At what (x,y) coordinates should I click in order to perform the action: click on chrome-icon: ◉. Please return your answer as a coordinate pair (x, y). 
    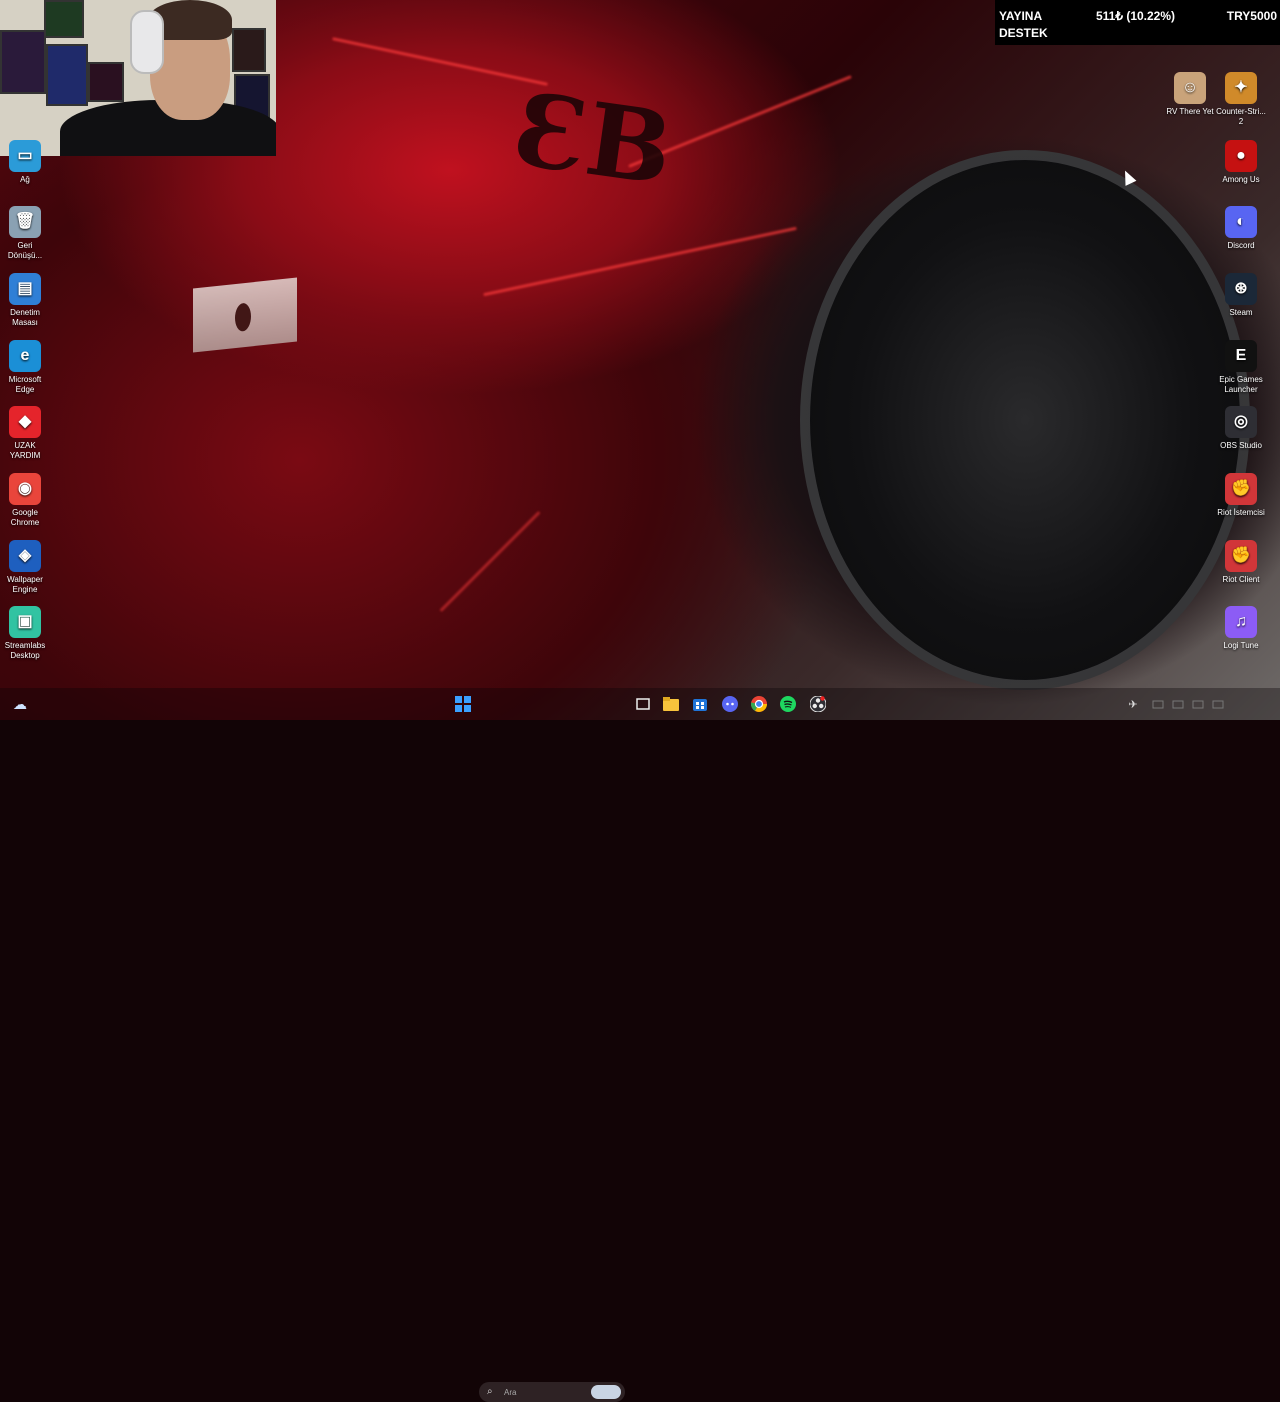
    Looking at the image, I should click on (25, 489).